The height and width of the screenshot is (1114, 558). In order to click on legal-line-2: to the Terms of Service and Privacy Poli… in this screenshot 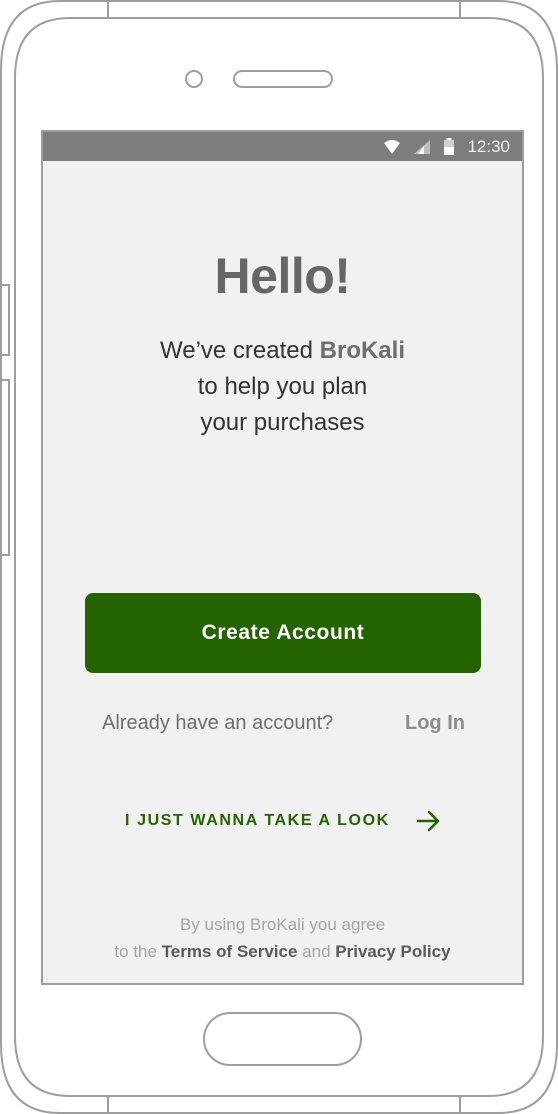, I will do `click(282, 951)`.